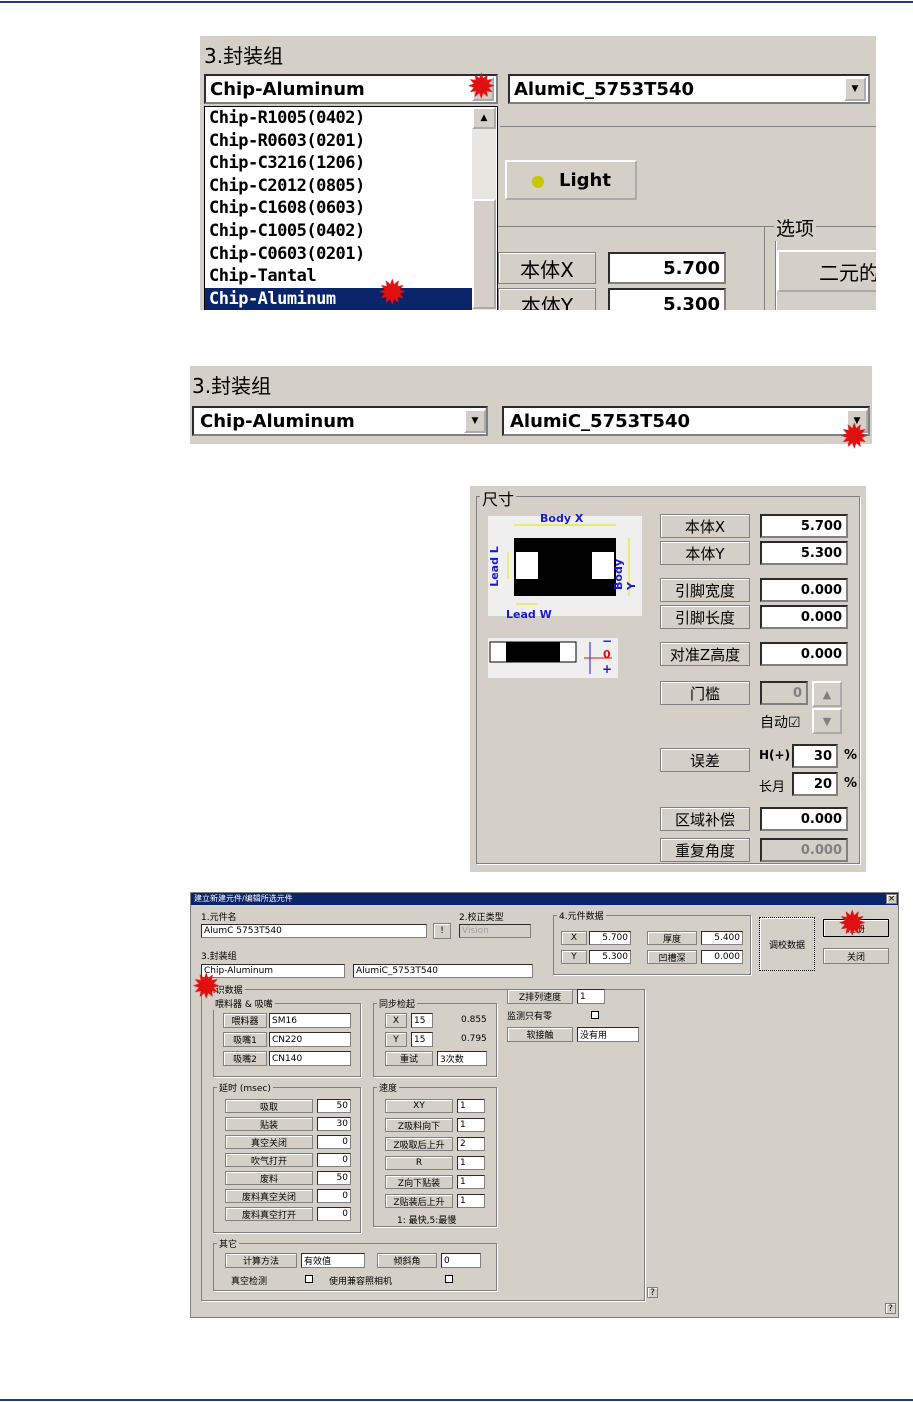  Describe the element at coordinates (804, 590) in the screenshot. I see `lead-width-field: 0.000` at that location.